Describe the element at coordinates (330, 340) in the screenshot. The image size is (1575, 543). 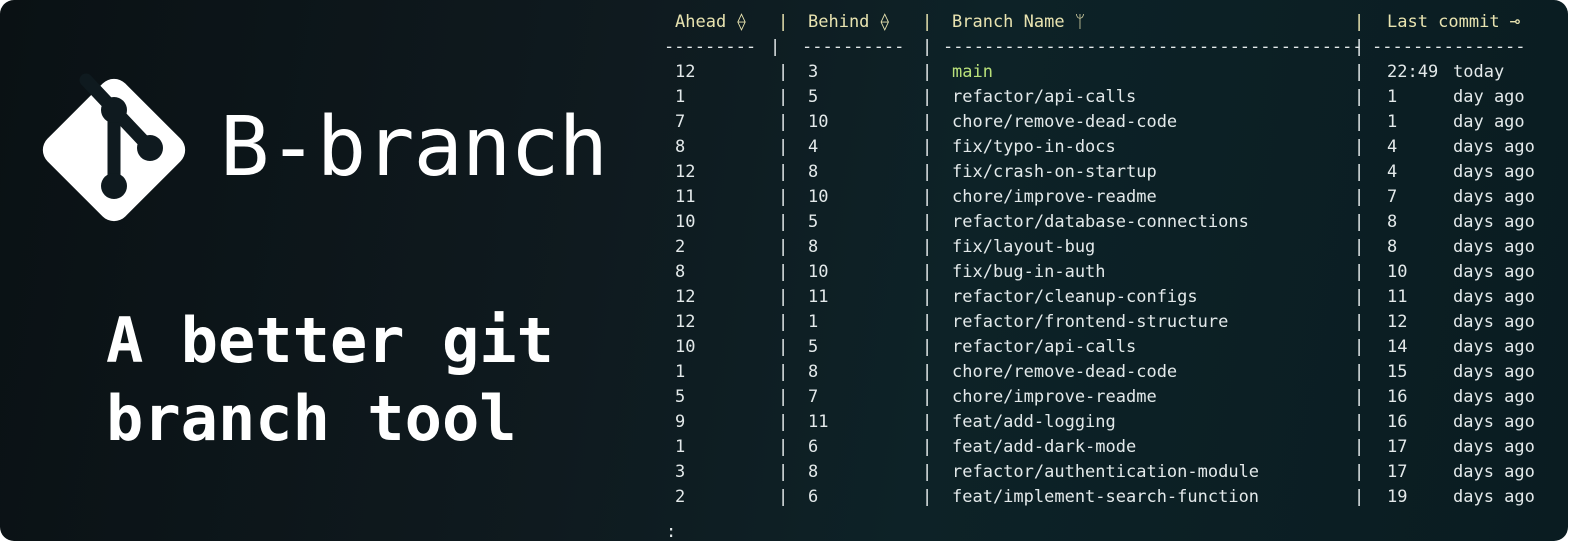
I see `tagline-line-1: A better git` at that location.